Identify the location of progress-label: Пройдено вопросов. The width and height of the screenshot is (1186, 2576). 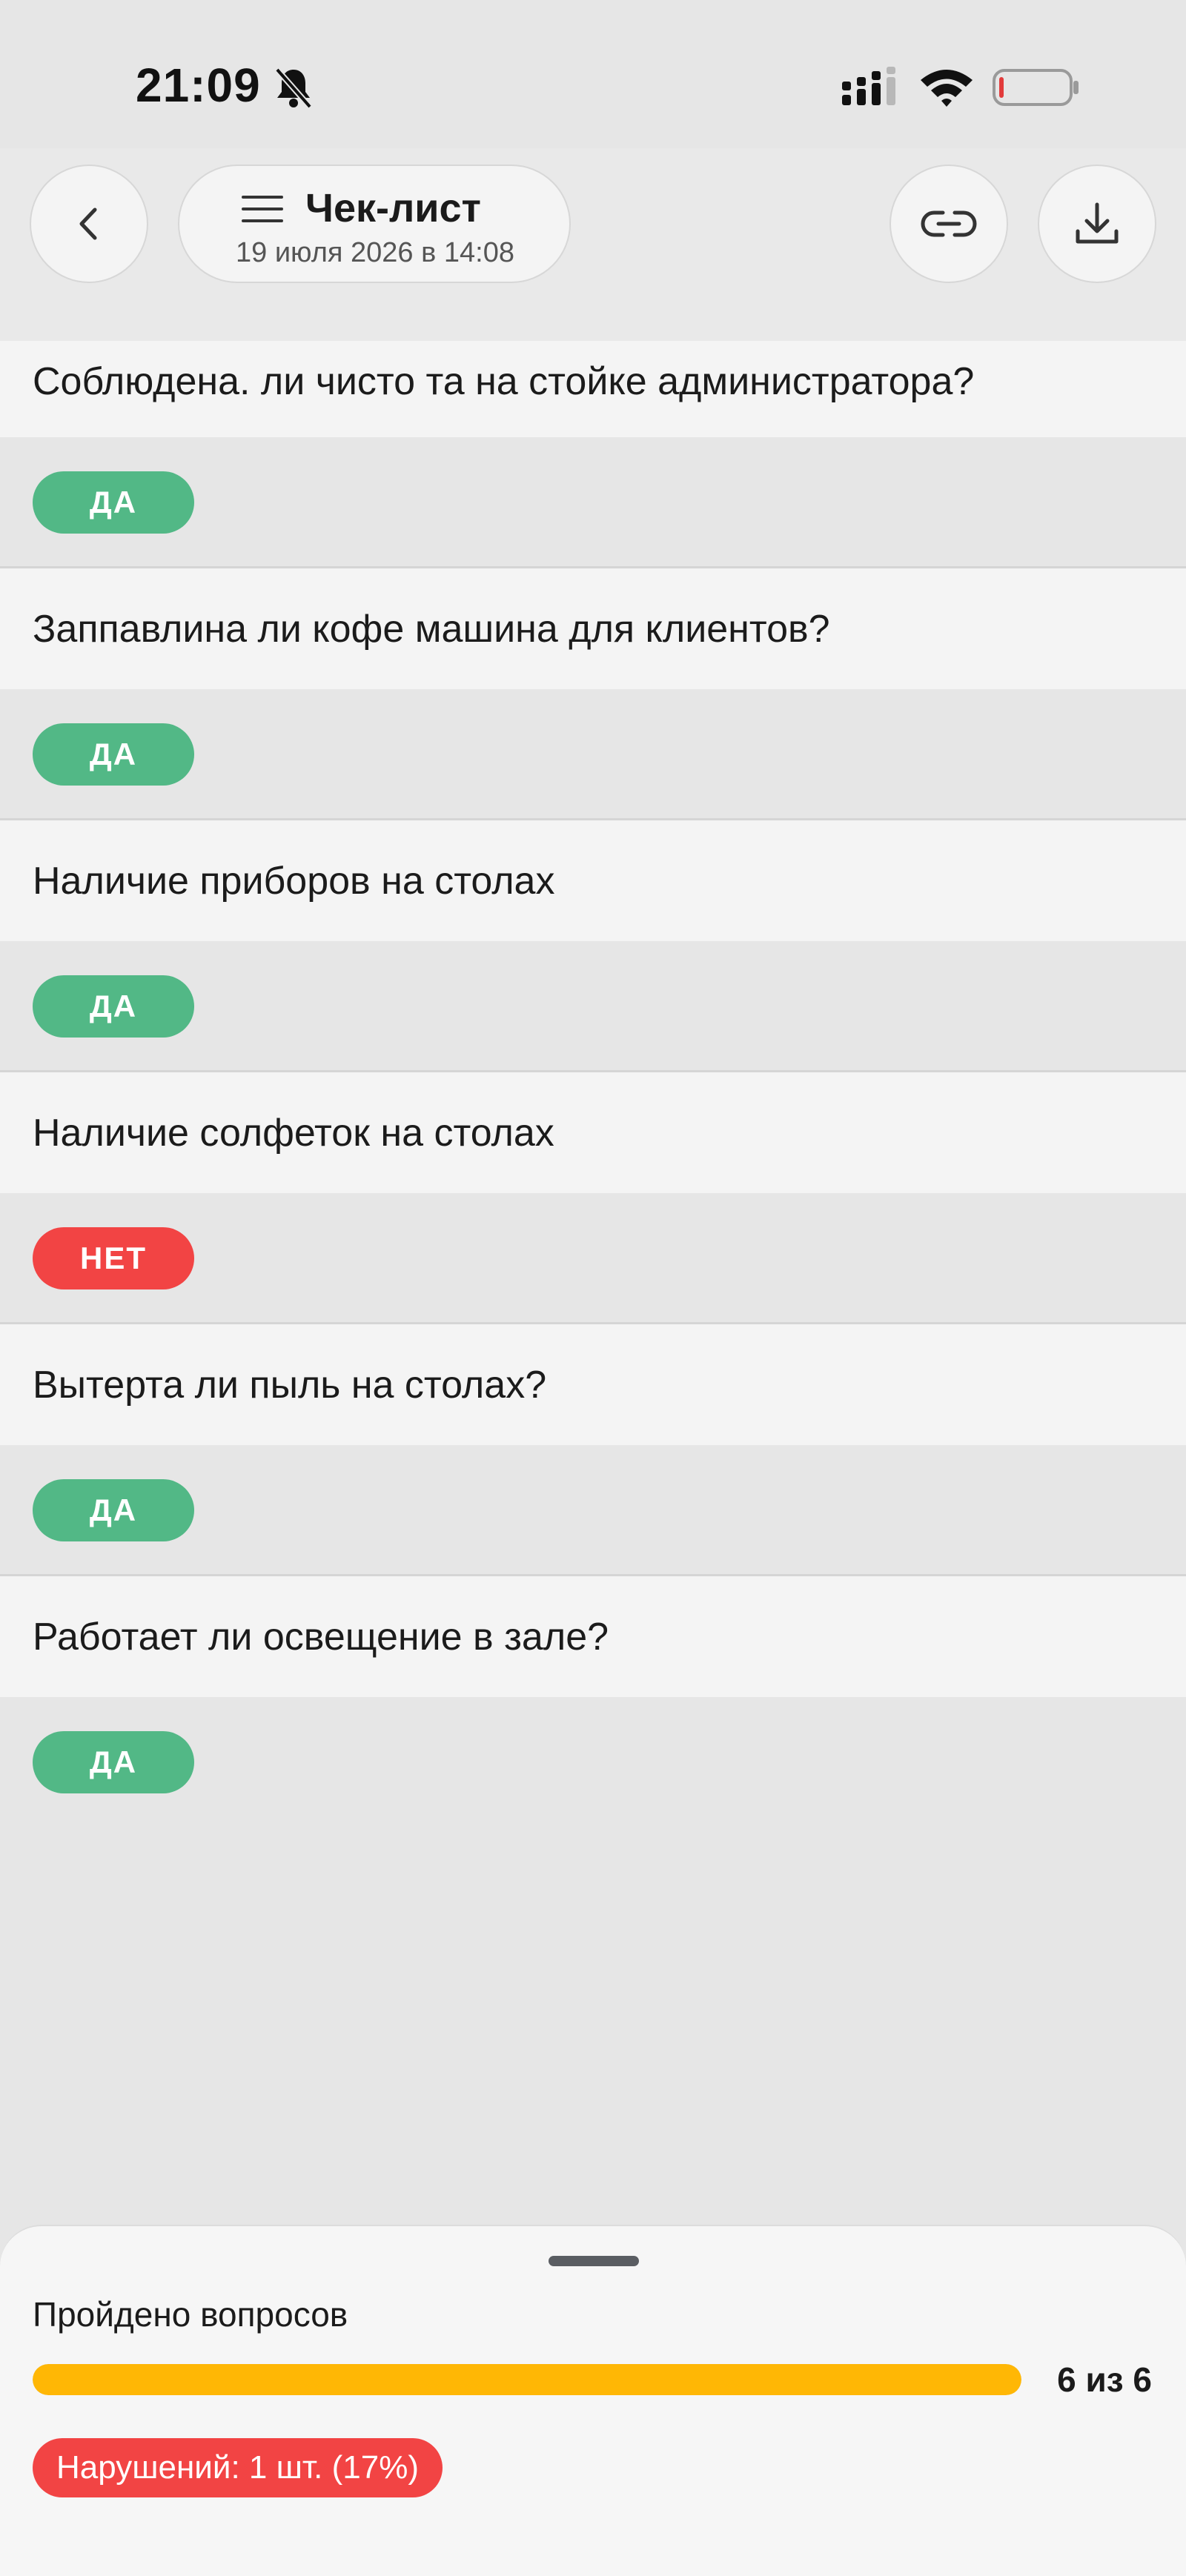
(190, 2314).